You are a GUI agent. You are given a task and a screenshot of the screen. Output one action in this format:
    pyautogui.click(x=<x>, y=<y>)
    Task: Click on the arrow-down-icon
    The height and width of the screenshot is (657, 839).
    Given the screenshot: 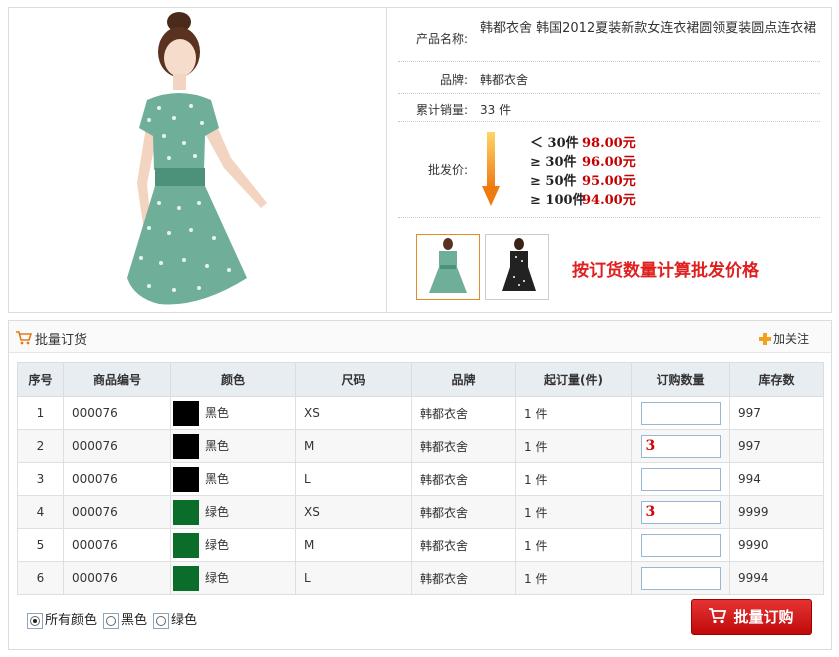 What is the action you would take?
    pyautogui.click(x=491, y=169)
    